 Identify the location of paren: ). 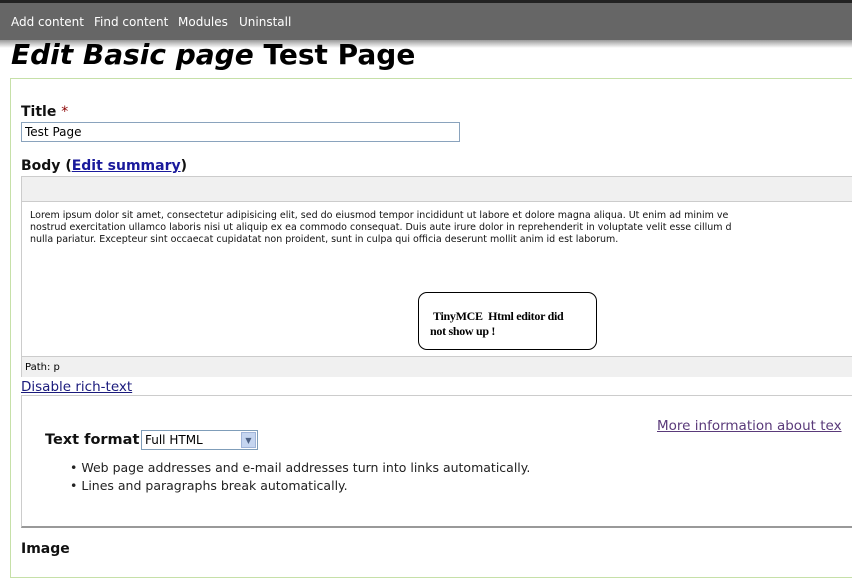
(184, 166).